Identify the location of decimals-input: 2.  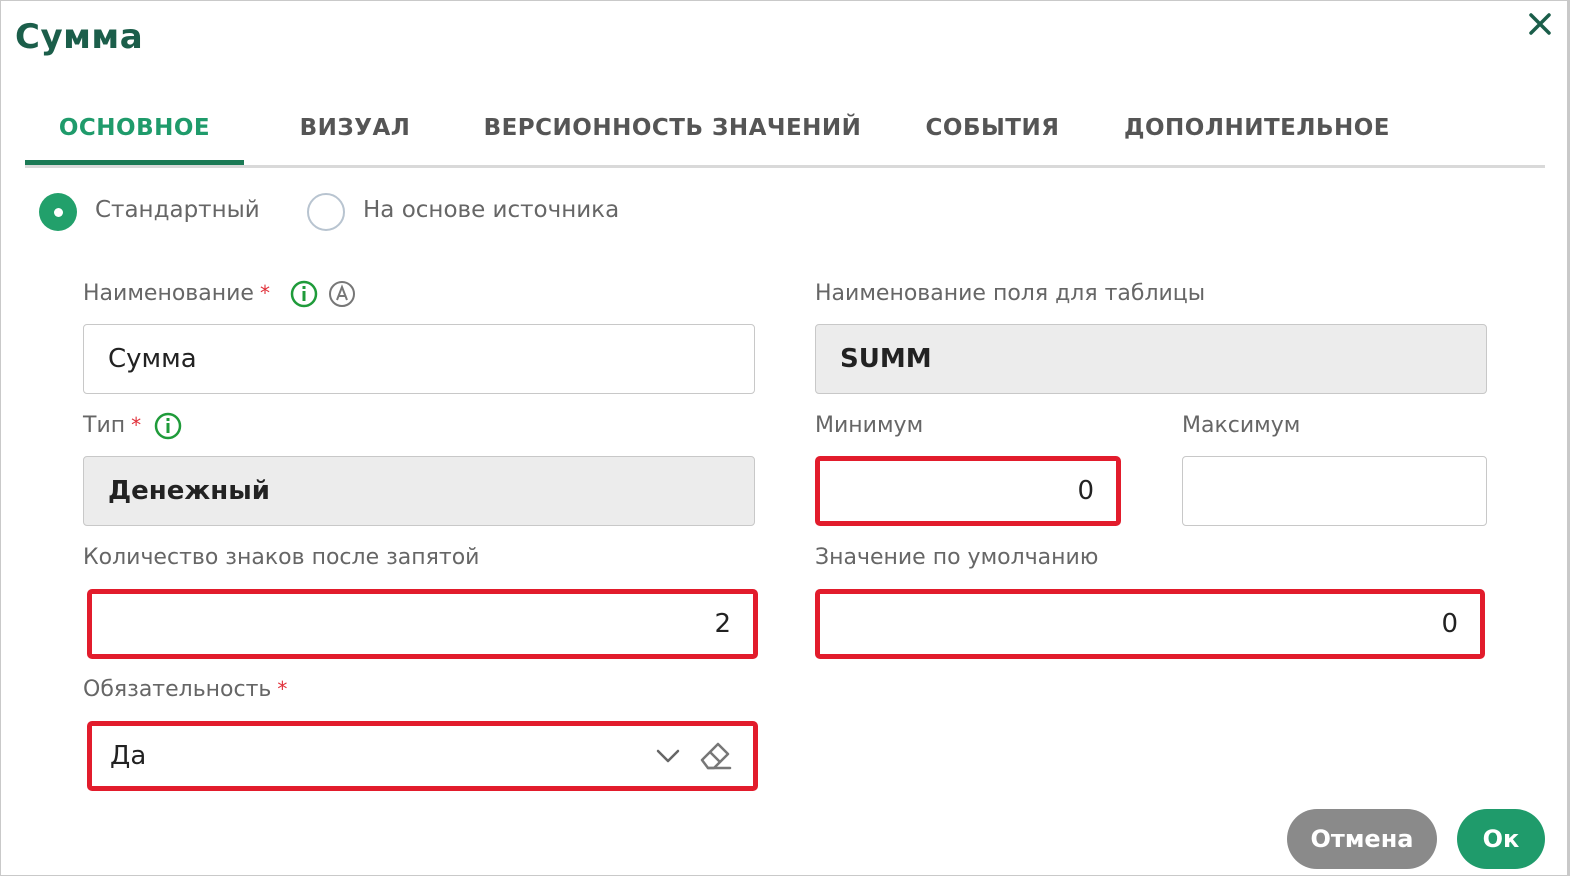
(422, 624).